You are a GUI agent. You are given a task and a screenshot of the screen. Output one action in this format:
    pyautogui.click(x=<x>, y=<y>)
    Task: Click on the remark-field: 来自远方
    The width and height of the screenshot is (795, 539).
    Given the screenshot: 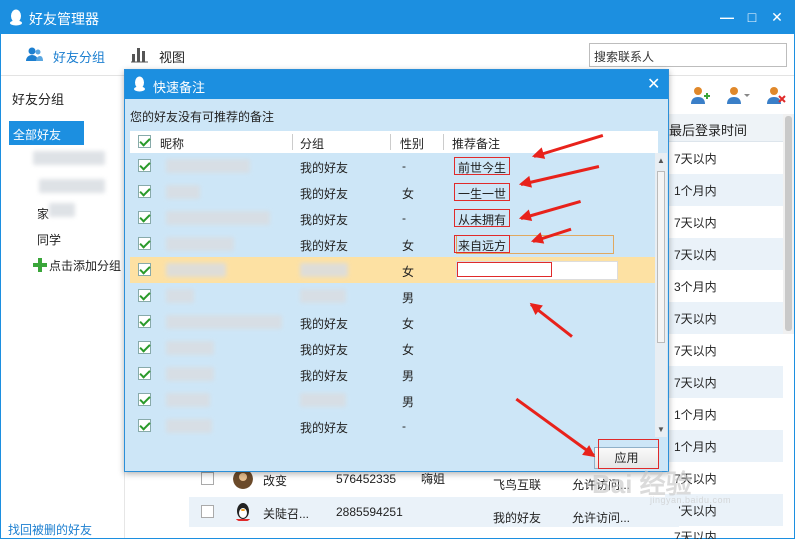 What is the action you would take?
    pyautogui.click(x=482, y=244)
    